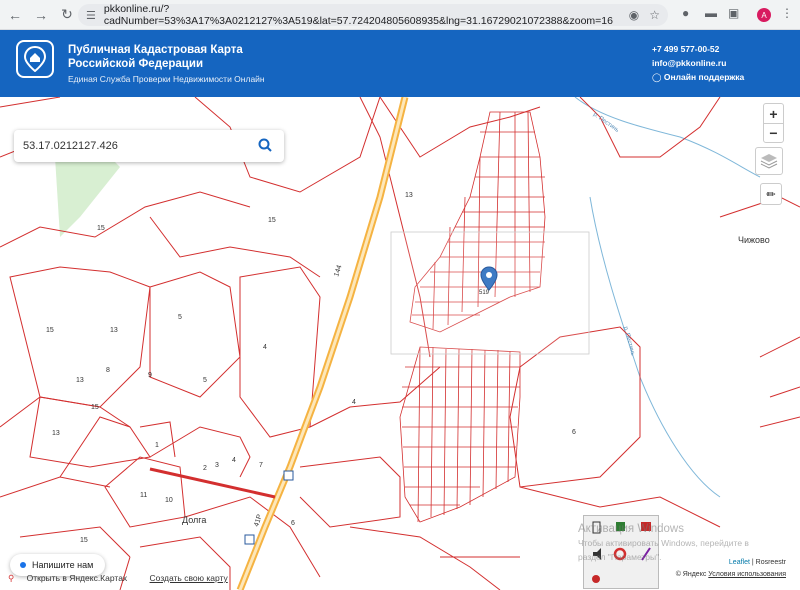  Describe the element at coordinates (739, 562) in the screenshot. I see `leaflet-link: Leaflet` at that location.